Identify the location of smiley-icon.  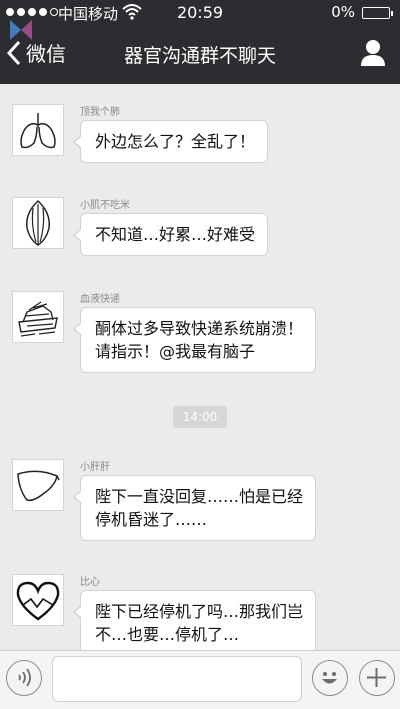
(329, 678).